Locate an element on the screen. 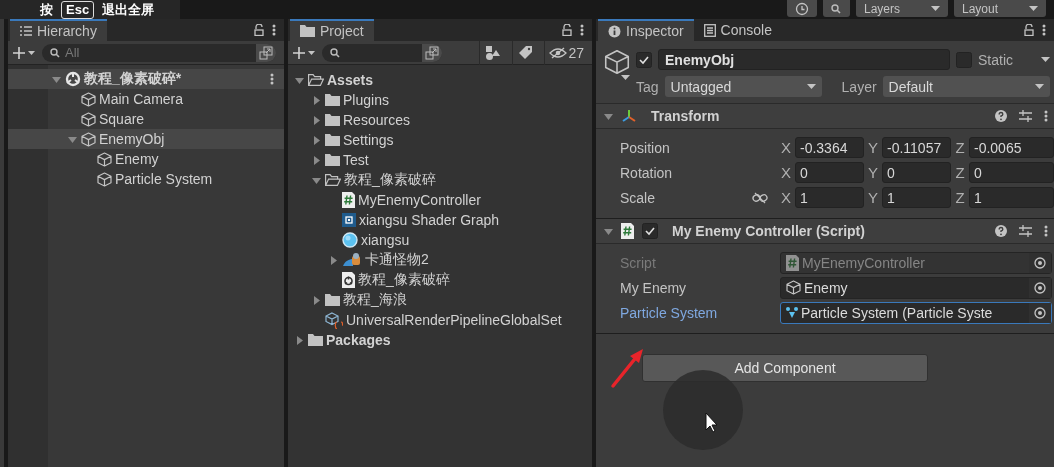  layer-dropdown: Default is located at coordinates (966, 86).